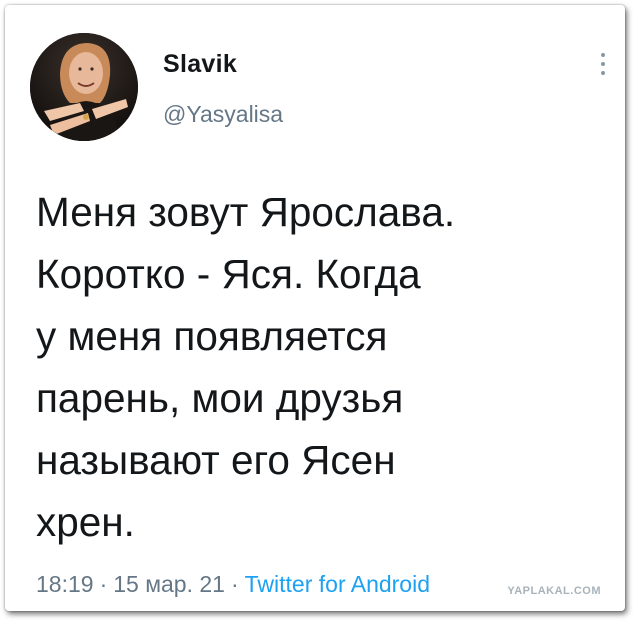 This screenshot has height=625, width=640. I want to click on author-name: Slavik, so click(200, 64).